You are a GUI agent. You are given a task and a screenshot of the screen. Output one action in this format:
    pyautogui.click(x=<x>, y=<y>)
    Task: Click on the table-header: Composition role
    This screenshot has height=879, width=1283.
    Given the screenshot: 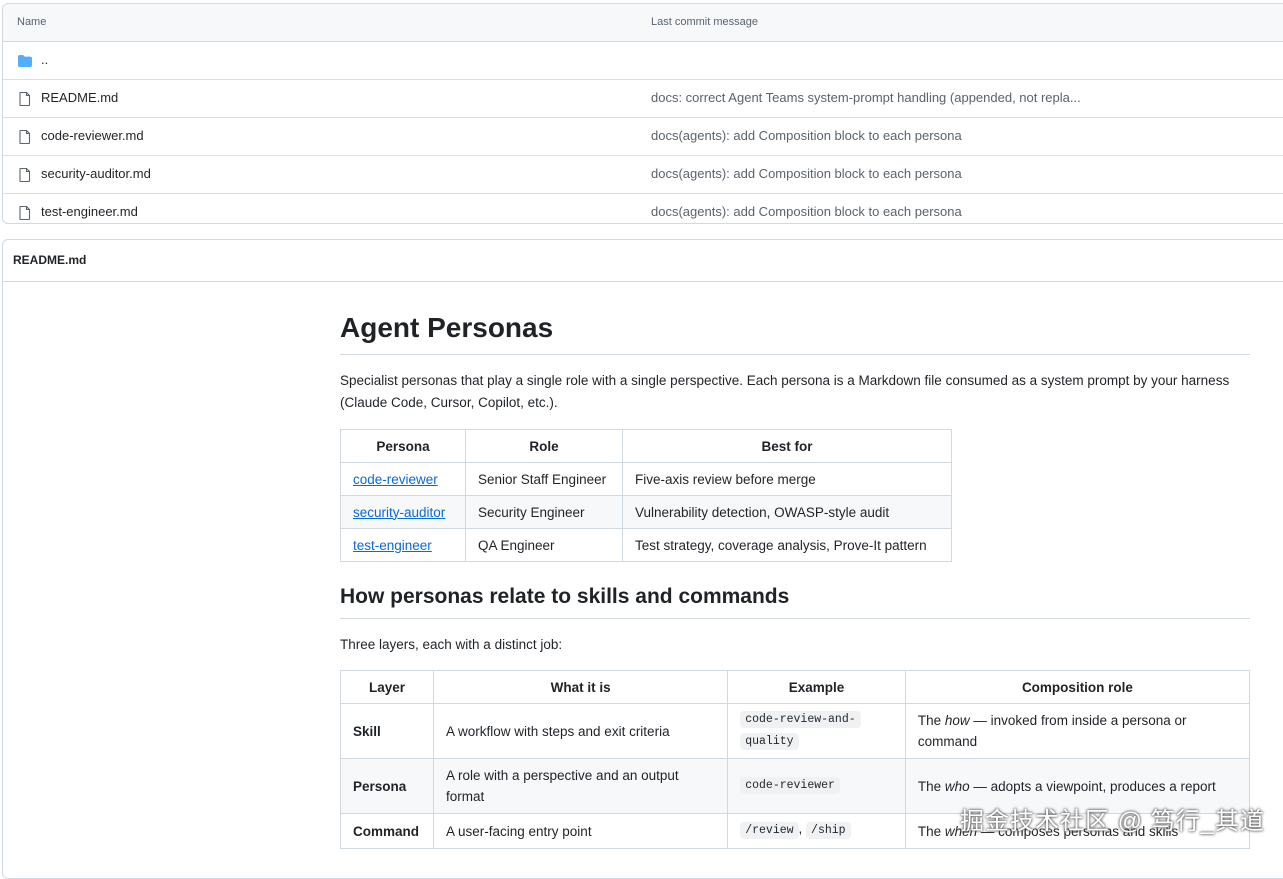 What is the action you would take?
    pyautogui.click(x=1077, y=687)
    